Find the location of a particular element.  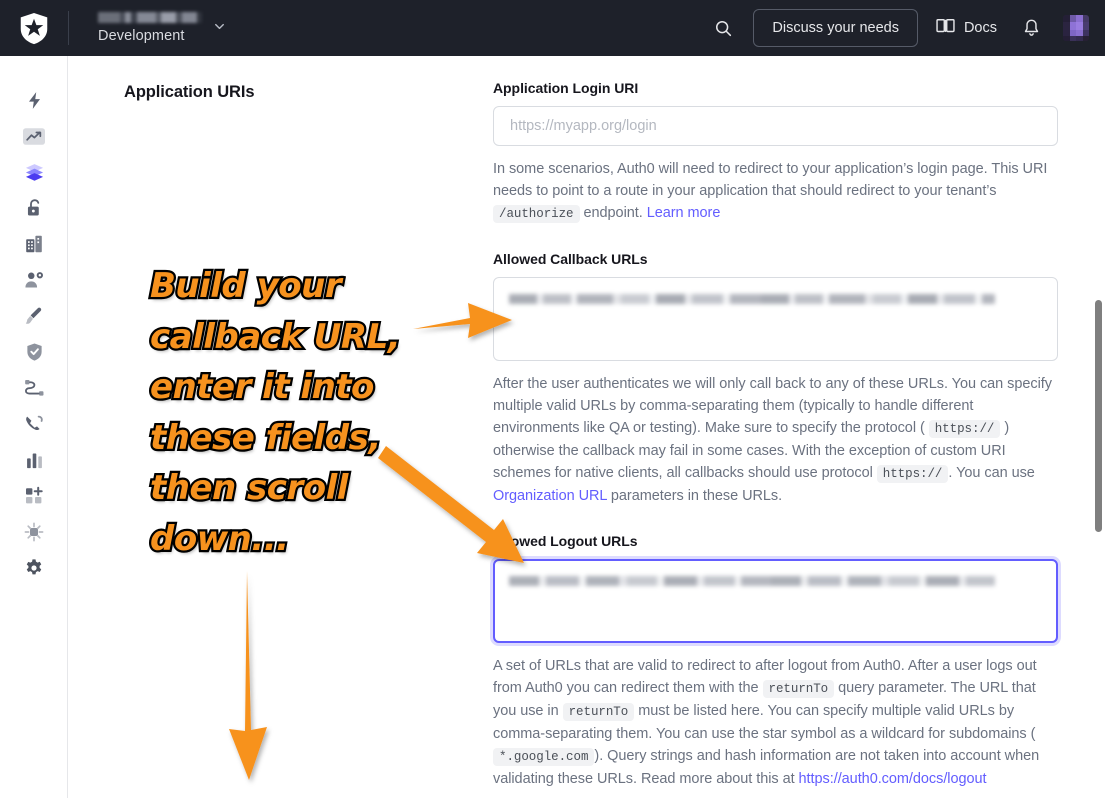

help-text-part: . You can use is located at coordinates (991, 473).